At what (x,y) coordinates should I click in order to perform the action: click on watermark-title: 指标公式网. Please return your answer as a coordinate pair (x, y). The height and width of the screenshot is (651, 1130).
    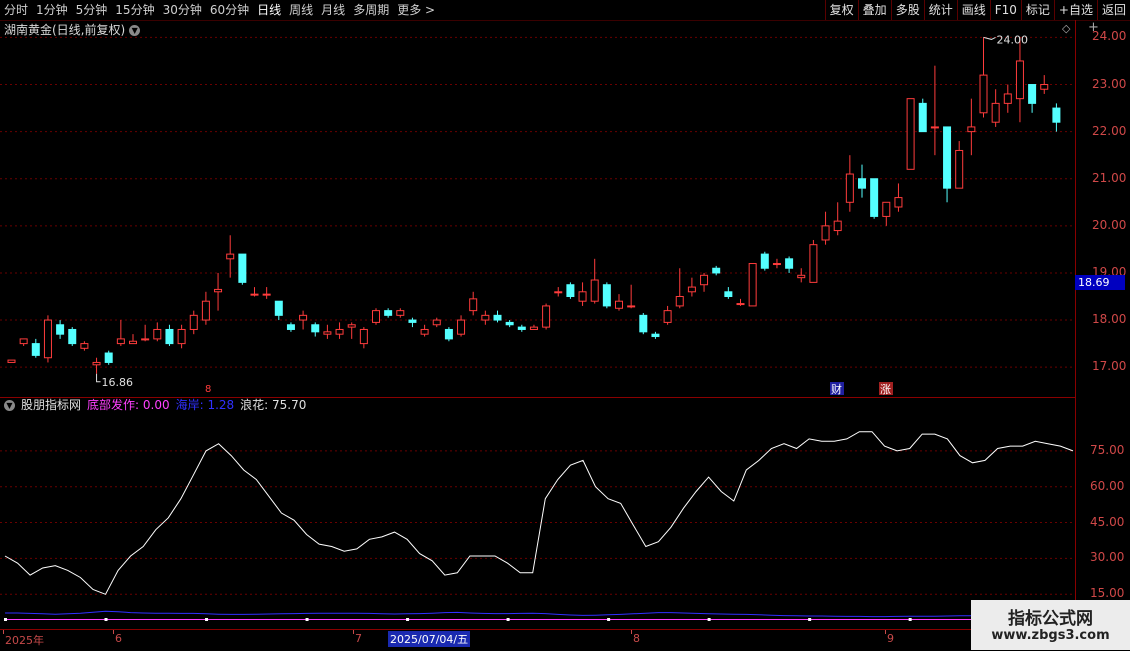
    Looking at the image, I should click on (1050, 619).